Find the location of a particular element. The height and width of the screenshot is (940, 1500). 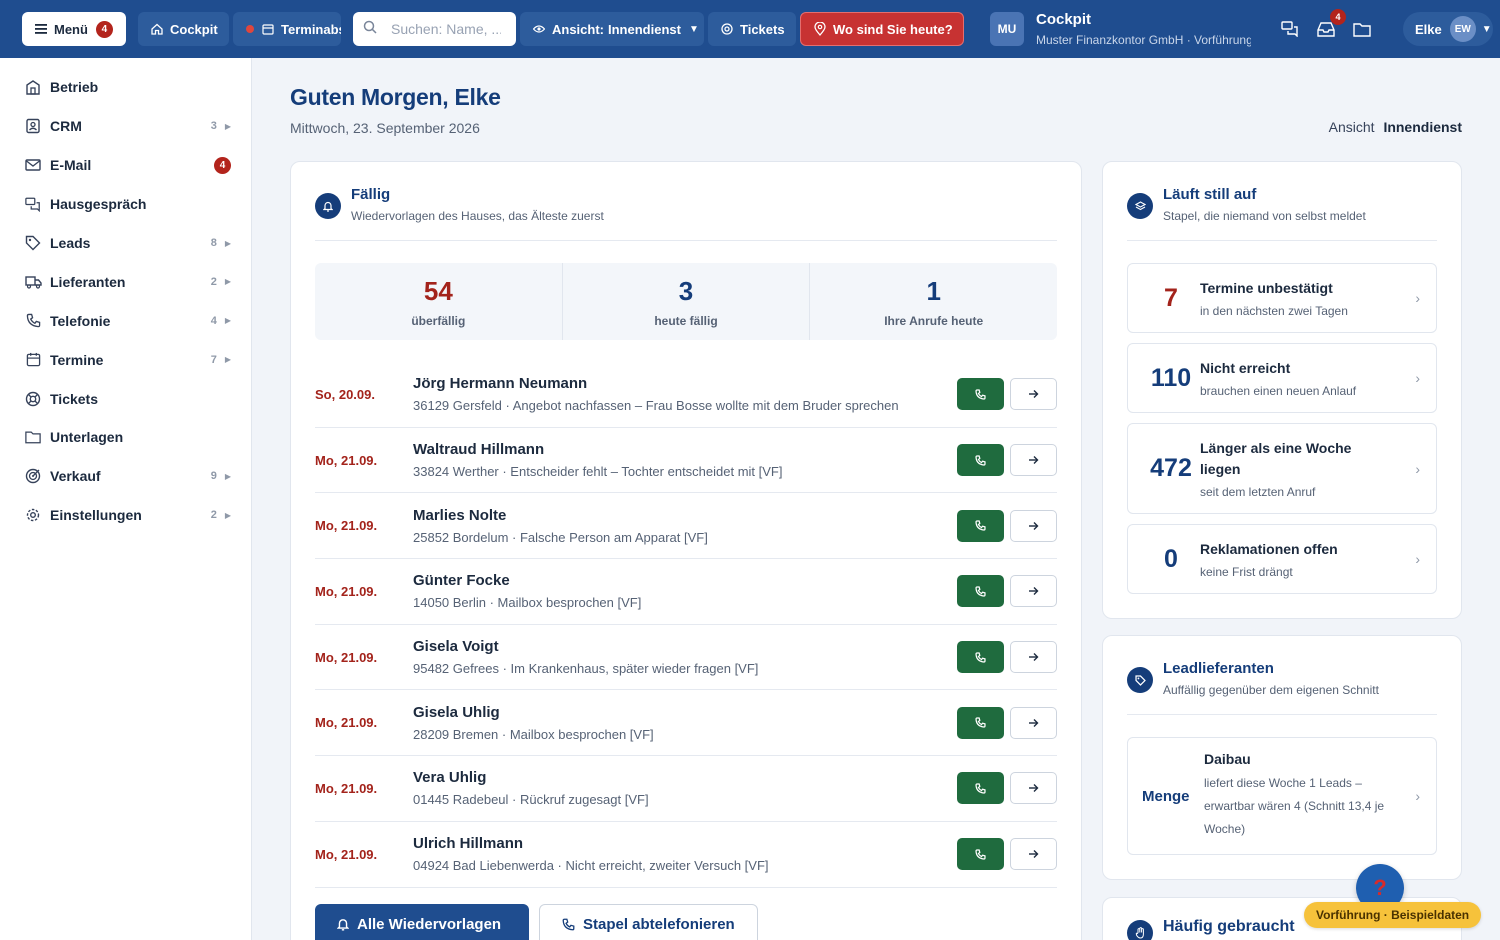

contact-detail: 01445 Radebeul · Rückruf zugesagt [VF] is located at coordinates (531, 800).